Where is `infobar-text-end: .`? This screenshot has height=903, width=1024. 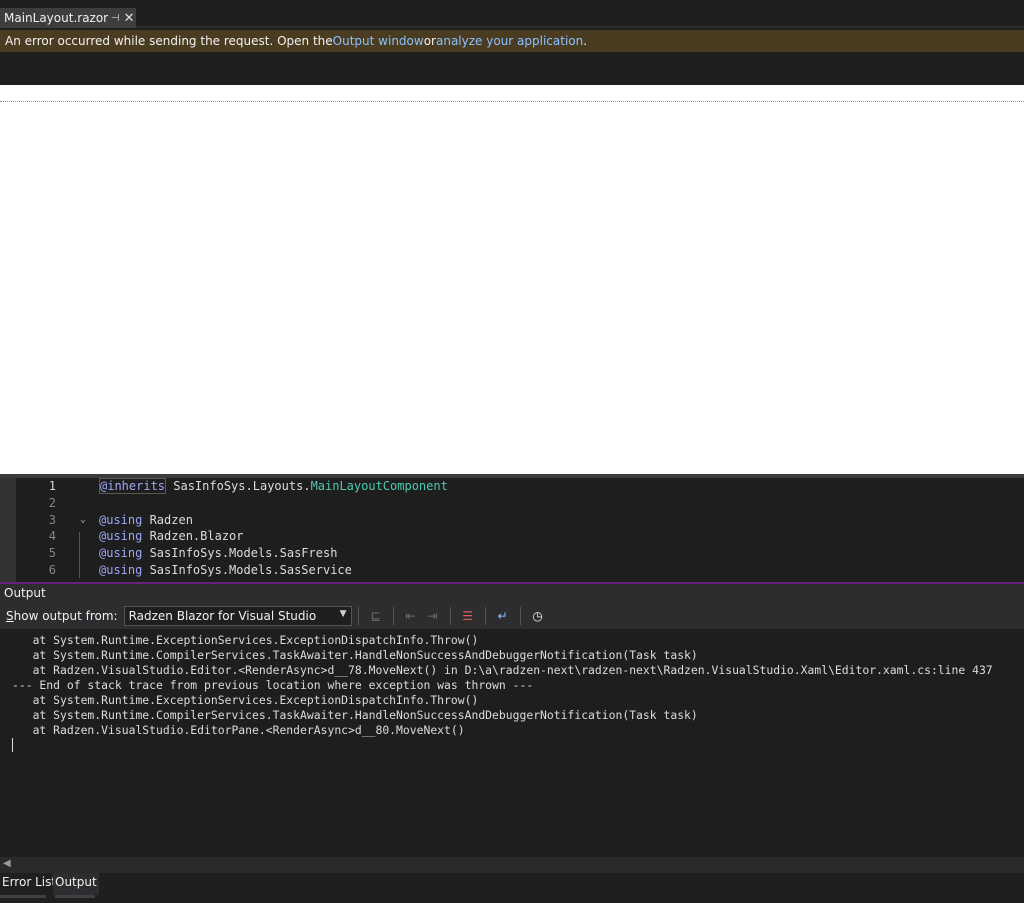
infobar-text-end: . is located at coordinates (585, 41).